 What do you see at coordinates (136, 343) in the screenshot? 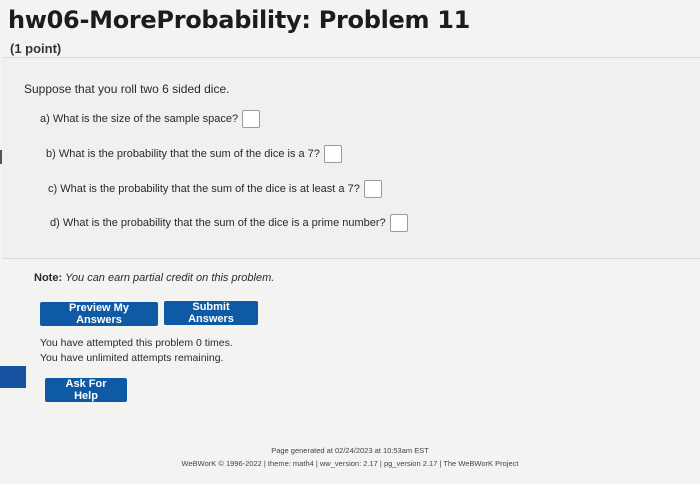
I see `attempts-count: You have attempted this problem 0 times.` at bounding box center [136, 343].